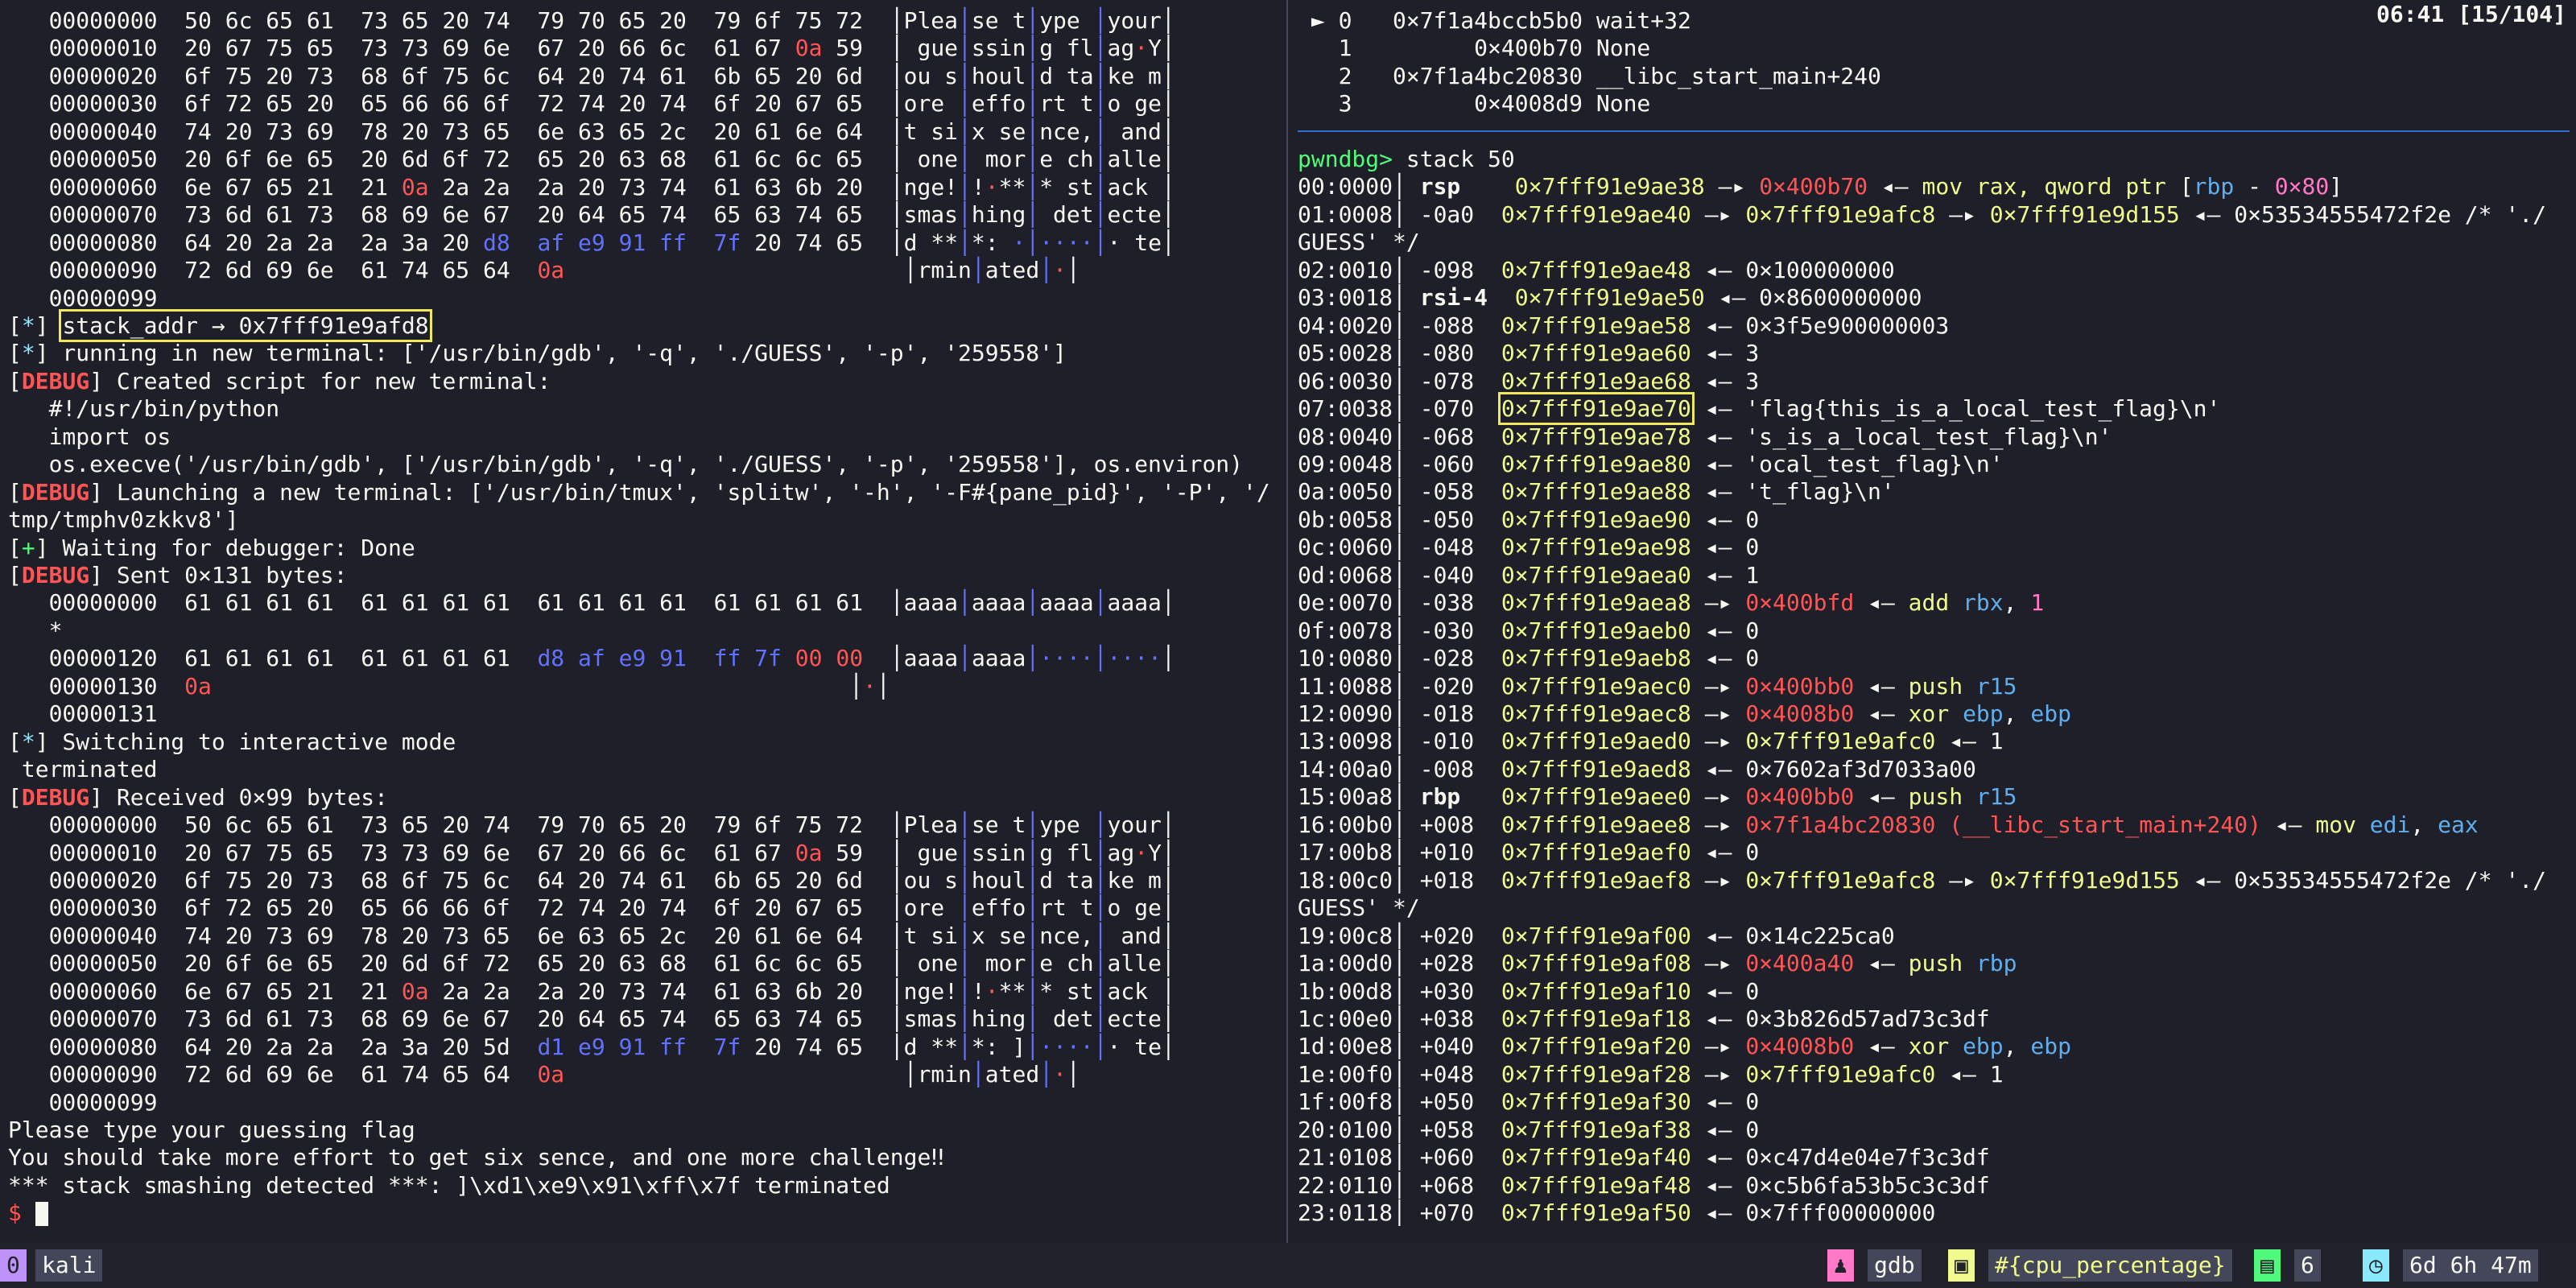 This screenshot has height=1288, width=2576. What do you see at coordinates (15, 547) in the screenshot?
I see `text-segment: [` at bounding box center [15, 547].